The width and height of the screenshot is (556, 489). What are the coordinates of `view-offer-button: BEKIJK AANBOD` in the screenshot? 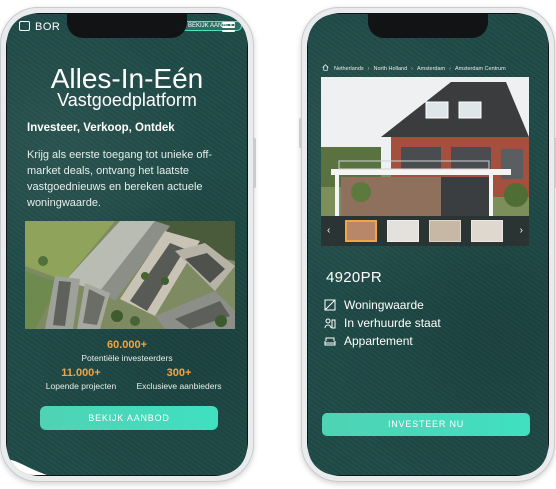 It's located at (129, 418).